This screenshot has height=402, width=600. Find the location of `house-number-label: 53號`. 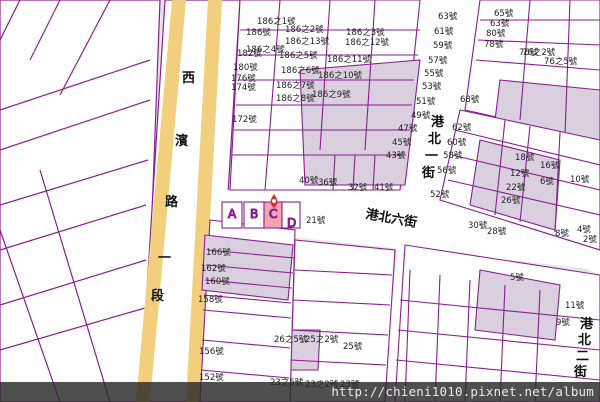

house-number-label: 53號 is located at coordinates (432, 86).